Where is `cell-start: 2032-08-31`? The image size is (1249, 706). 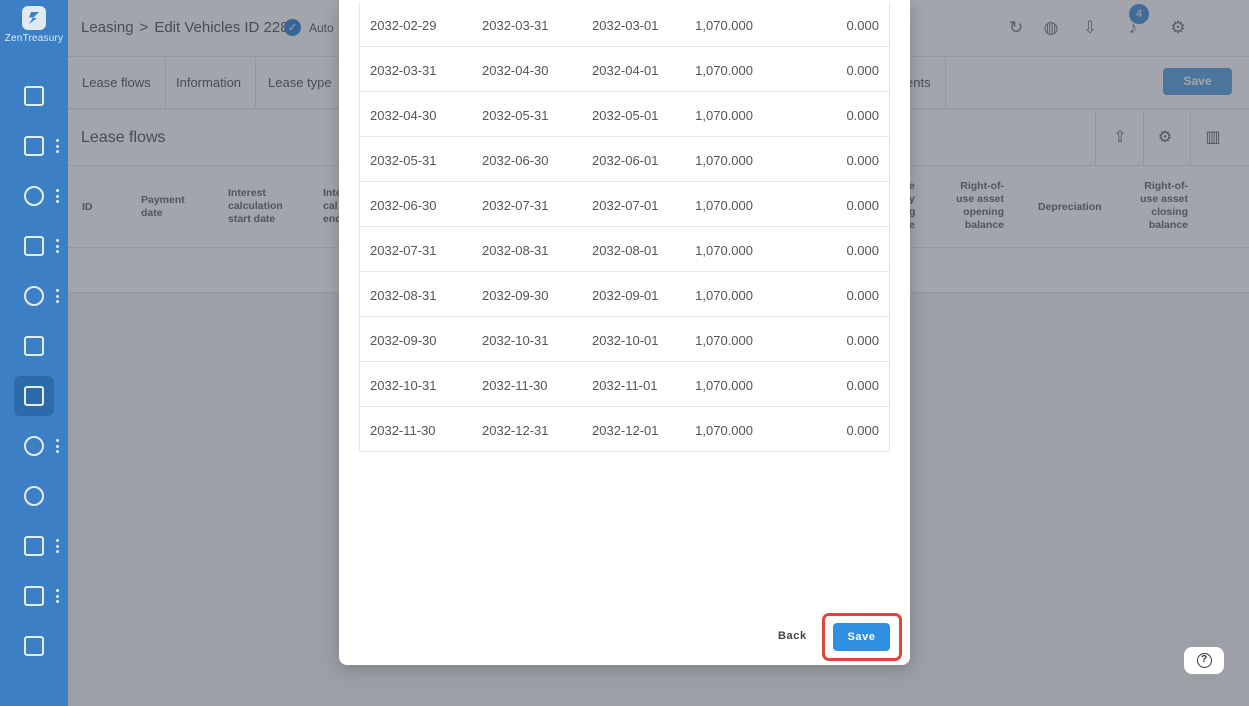 cell-start: 2032-08-31 is located at coordinates (403, 295).